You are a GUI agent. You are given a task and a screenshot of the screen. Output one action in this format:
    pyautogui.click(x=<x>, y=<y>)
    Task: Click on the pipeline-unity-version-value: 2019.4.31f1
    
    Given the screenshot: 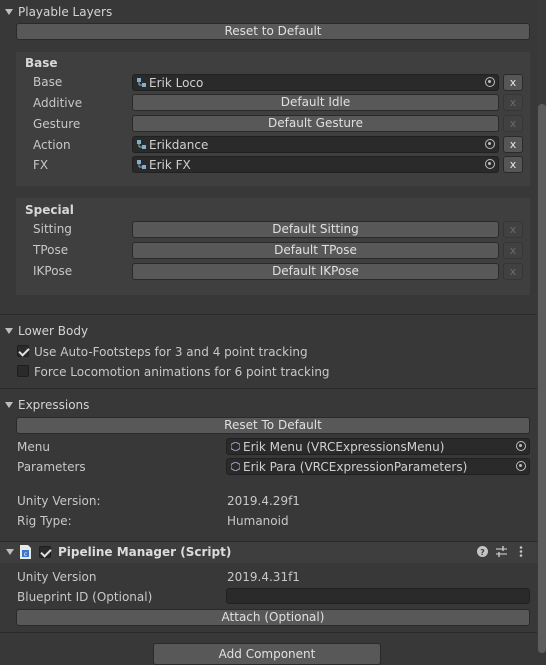 What is the action you would take?
    pyautogui.click(x=263, y=577)
    